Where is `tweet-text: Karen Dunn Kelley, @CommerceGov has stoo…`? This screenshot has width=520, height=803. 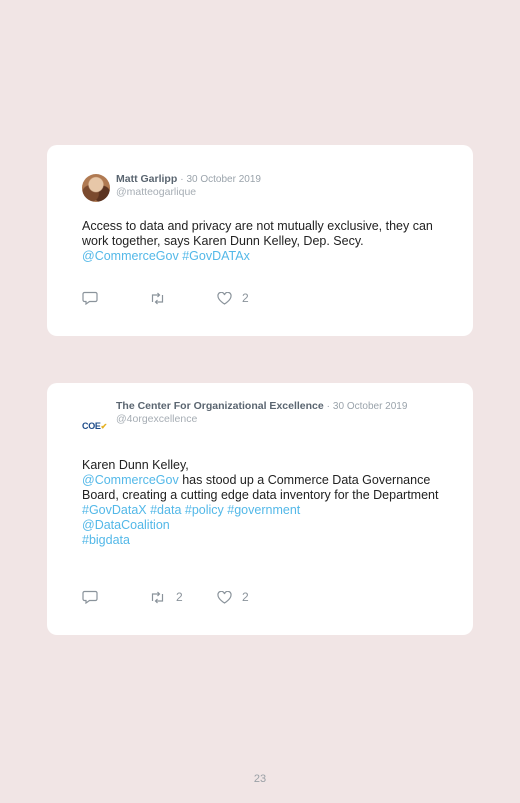 tweet-text: Karen Dunn Kelley, @CommerceGov has stoo… is located at coordinates (262, 503).